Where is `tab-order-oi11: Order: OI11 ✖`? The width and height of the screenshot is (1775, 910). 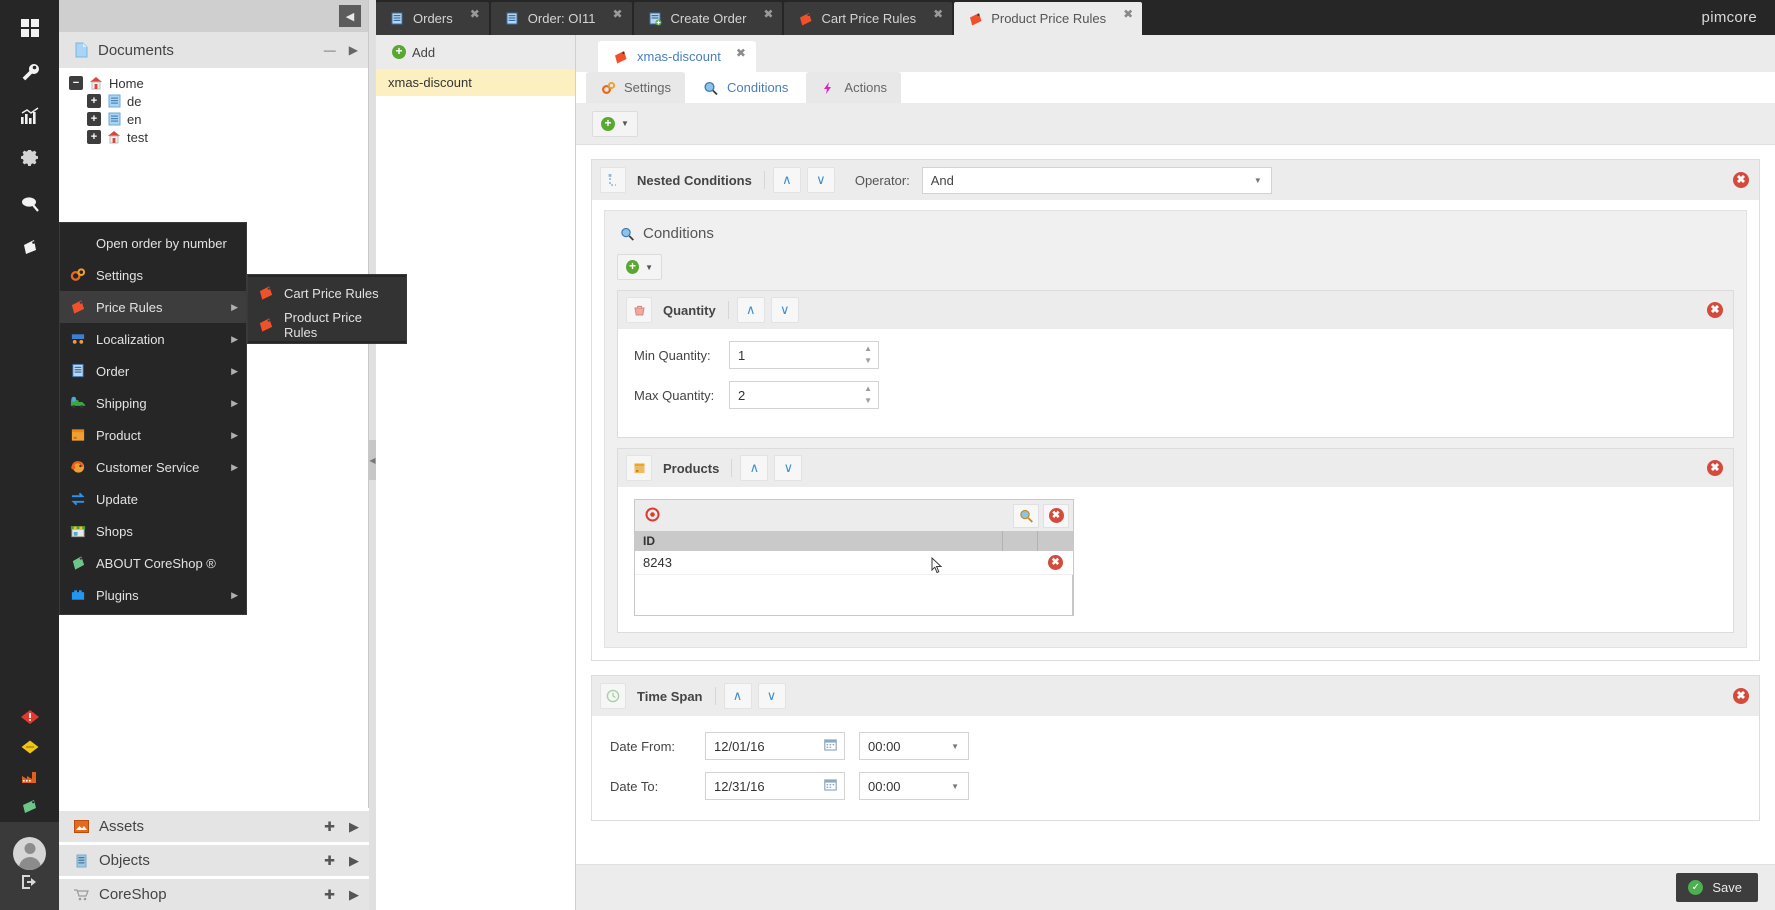 tab-order-oi11: Order: OI11 ✖ is located at coordinates (561, 18).